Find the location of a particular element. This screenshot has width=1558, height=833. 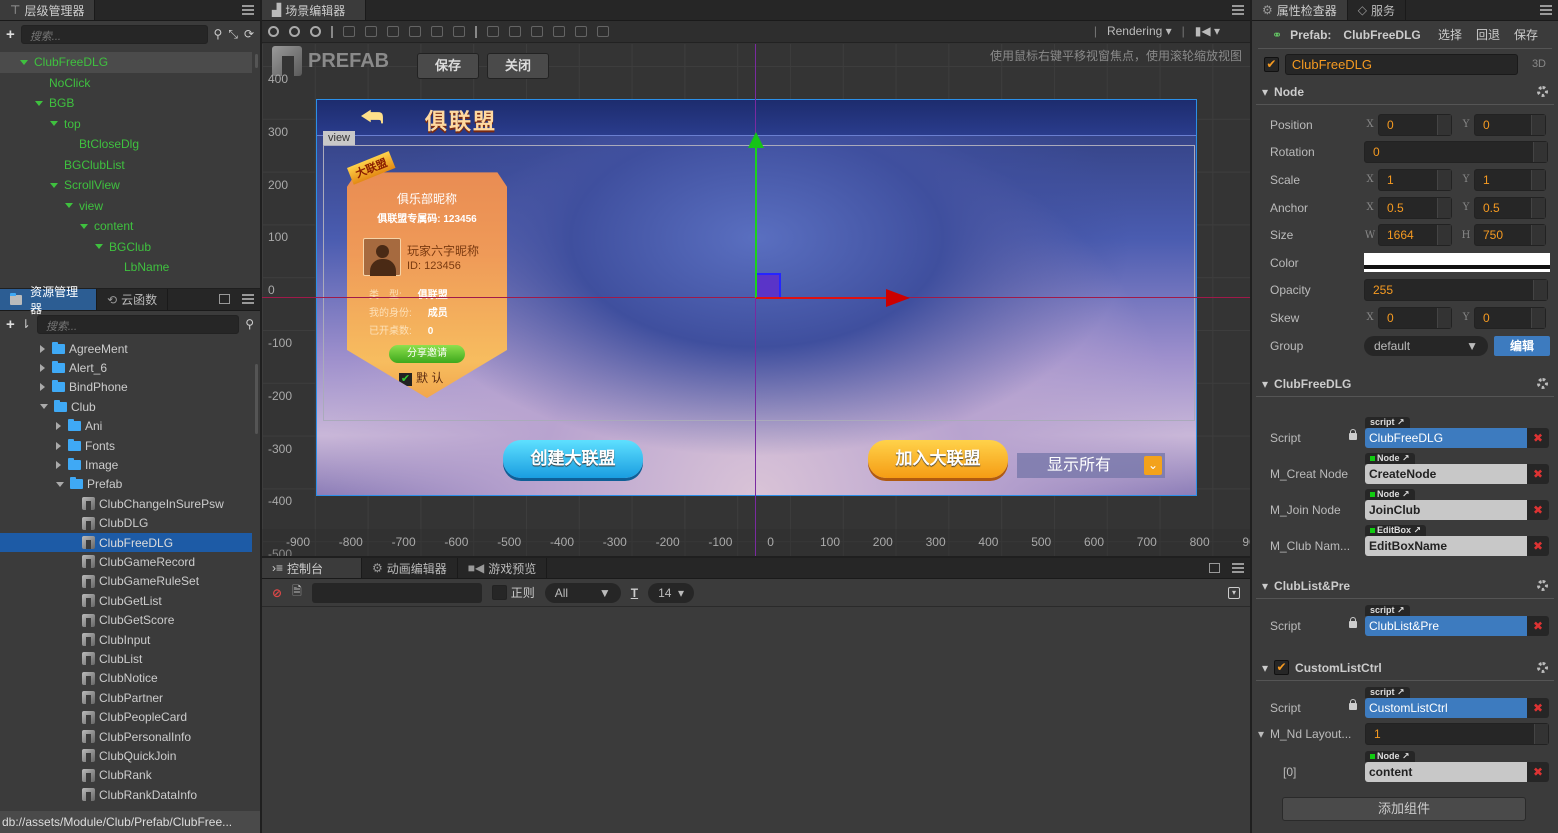

edit-group-button: 编辑 is located at coordinates (1522, 345).